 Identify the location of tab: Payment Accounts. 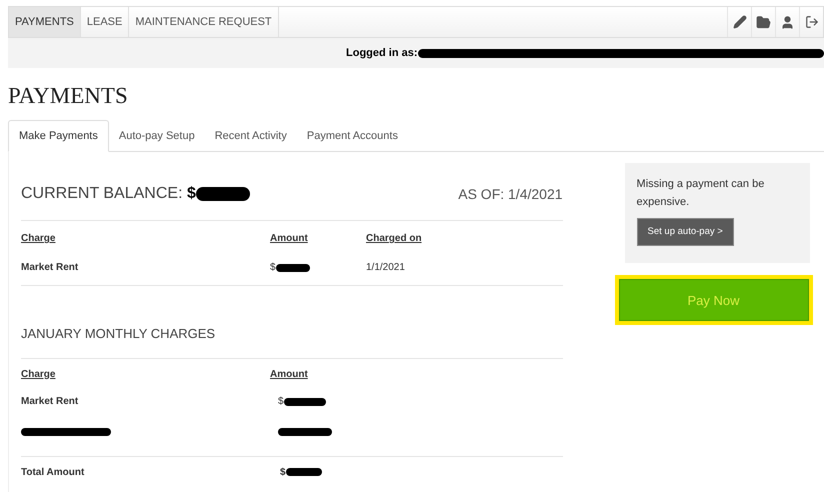
(352, 136).